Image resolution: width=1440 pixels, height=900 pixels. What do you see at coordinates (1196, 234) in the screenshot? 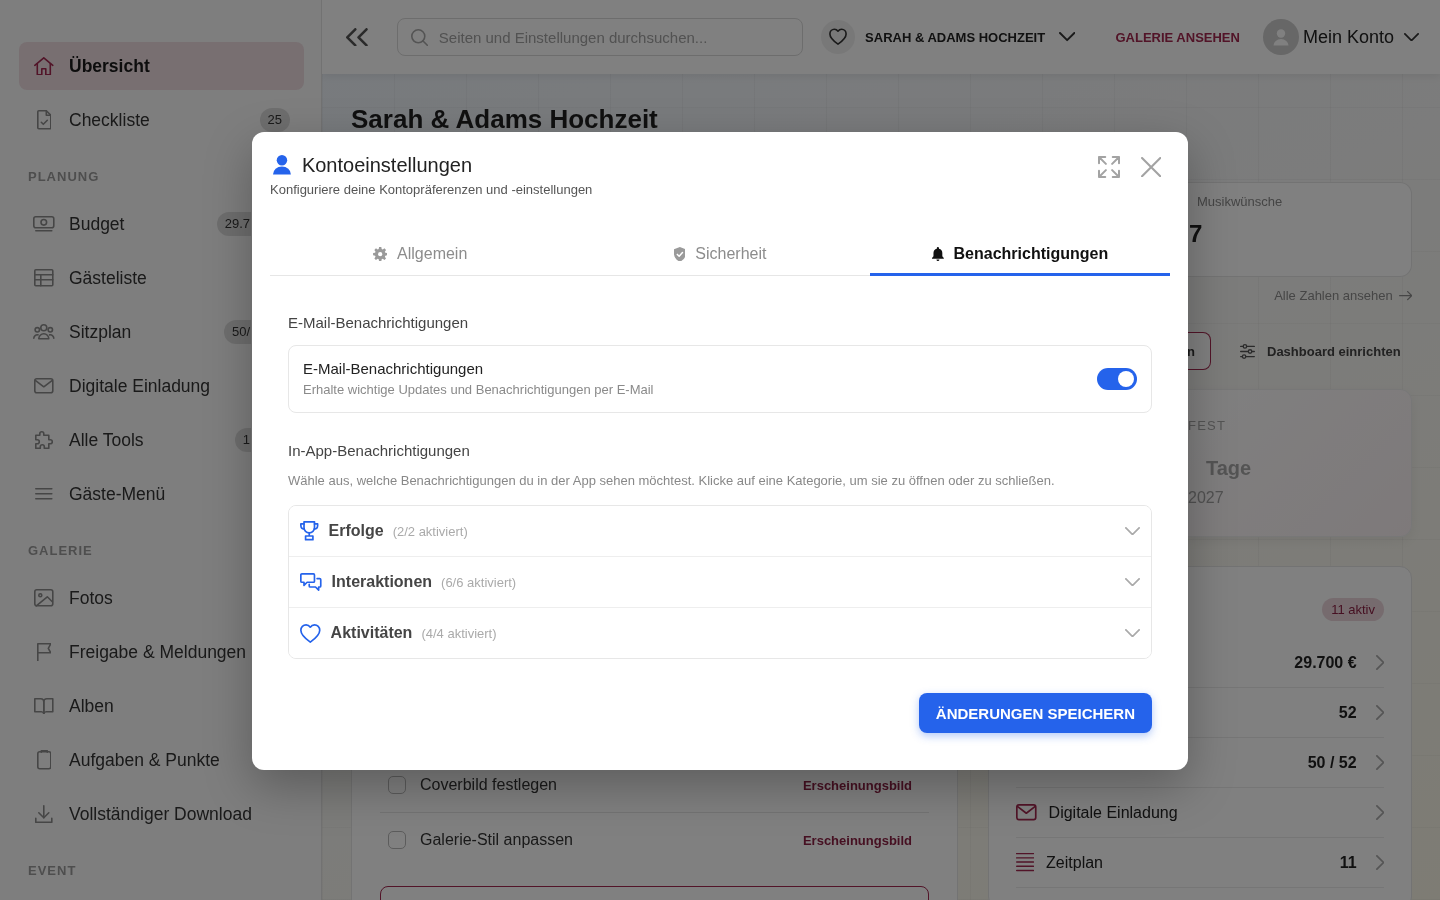
I see `stat-value: 7` at bounding box center [1196, 234].